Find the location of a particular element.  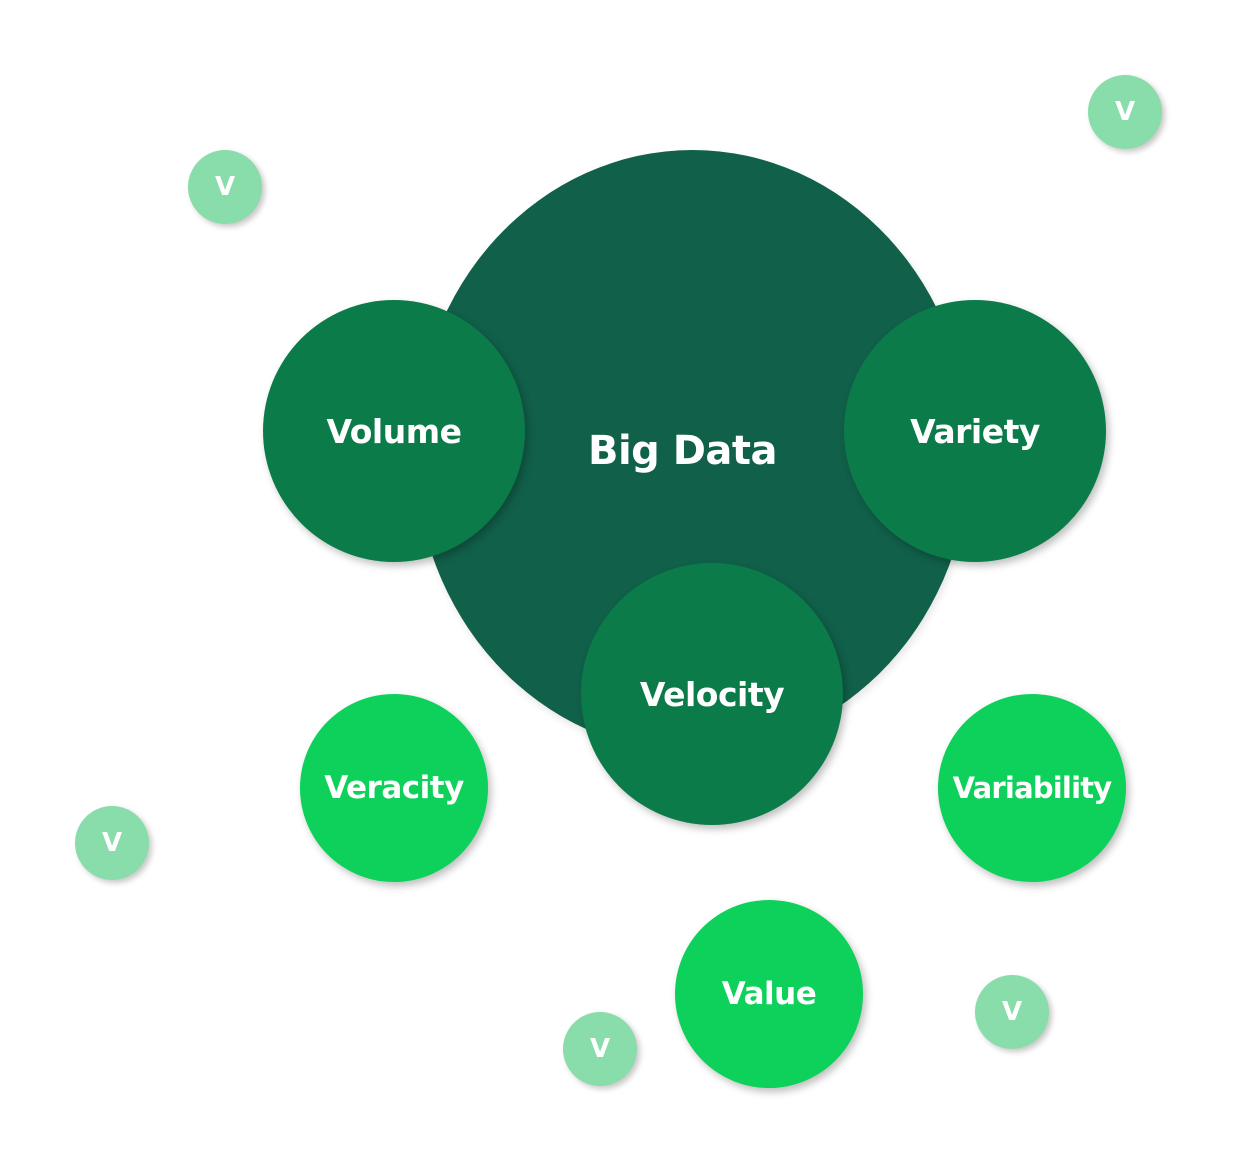

volume-label: Volume is located at coordinates (394, 431).